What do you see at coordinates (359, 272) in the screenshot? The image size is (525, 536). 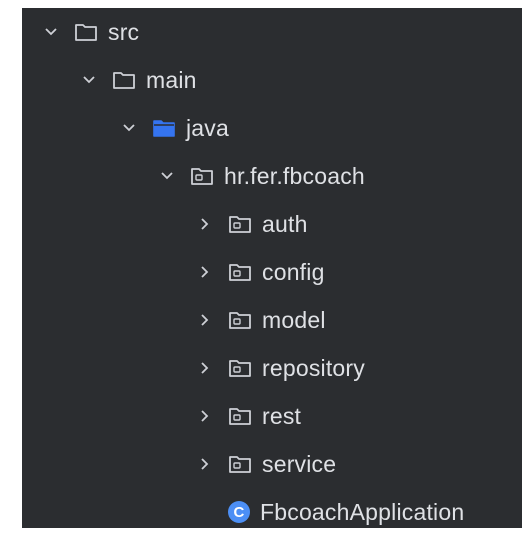 I see `tree-node-config: config` at bounding box center [359, 272].